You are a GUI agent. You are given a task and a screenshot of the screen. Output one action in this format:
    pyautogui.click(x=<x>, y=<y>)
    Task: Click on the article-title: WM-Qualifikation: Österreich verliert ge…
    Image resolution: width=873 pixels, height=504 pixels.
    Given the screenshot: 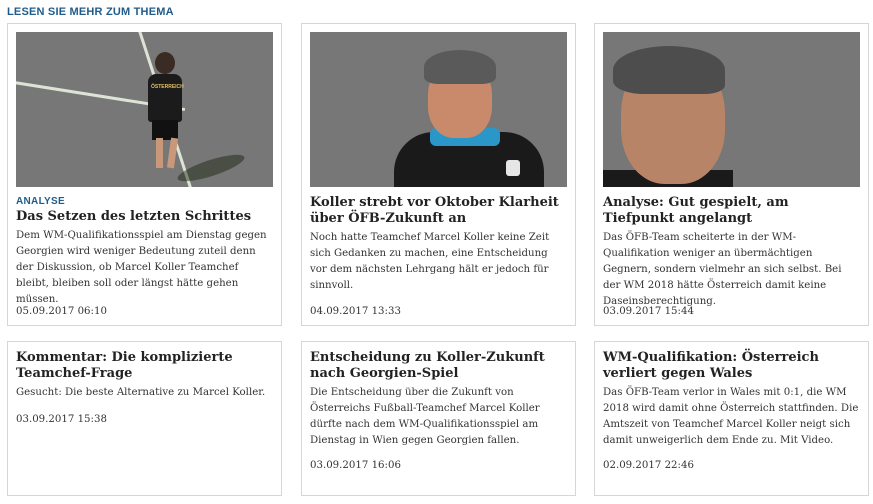 What is the action you would take?
    pyautogui.click(x=731, y=366)
    